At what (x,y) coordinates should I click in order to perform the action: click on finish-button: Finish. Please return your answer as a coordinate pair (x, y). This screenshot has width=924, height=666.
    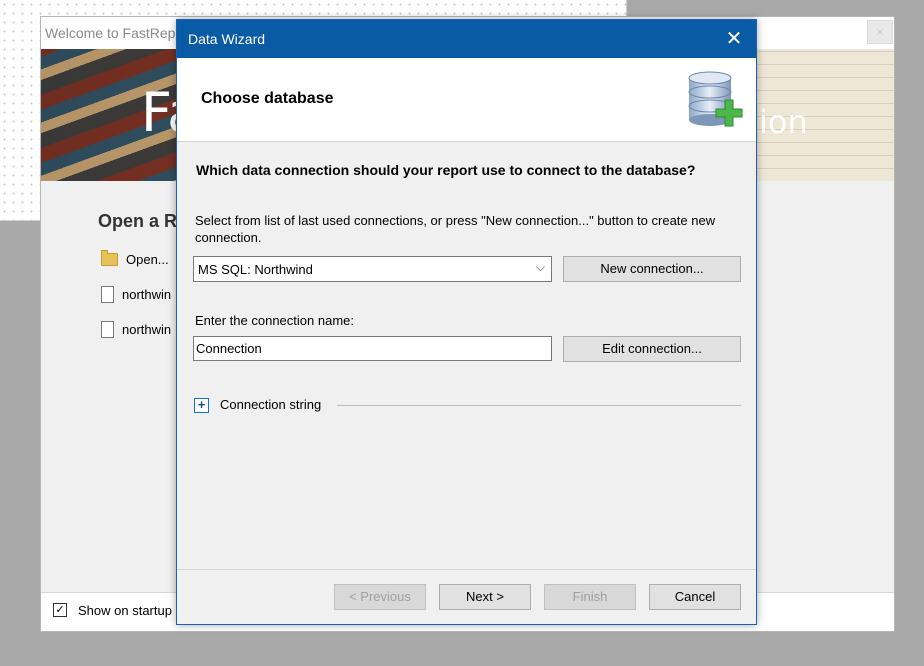
    Looking at the image, I should click on (590, 597).